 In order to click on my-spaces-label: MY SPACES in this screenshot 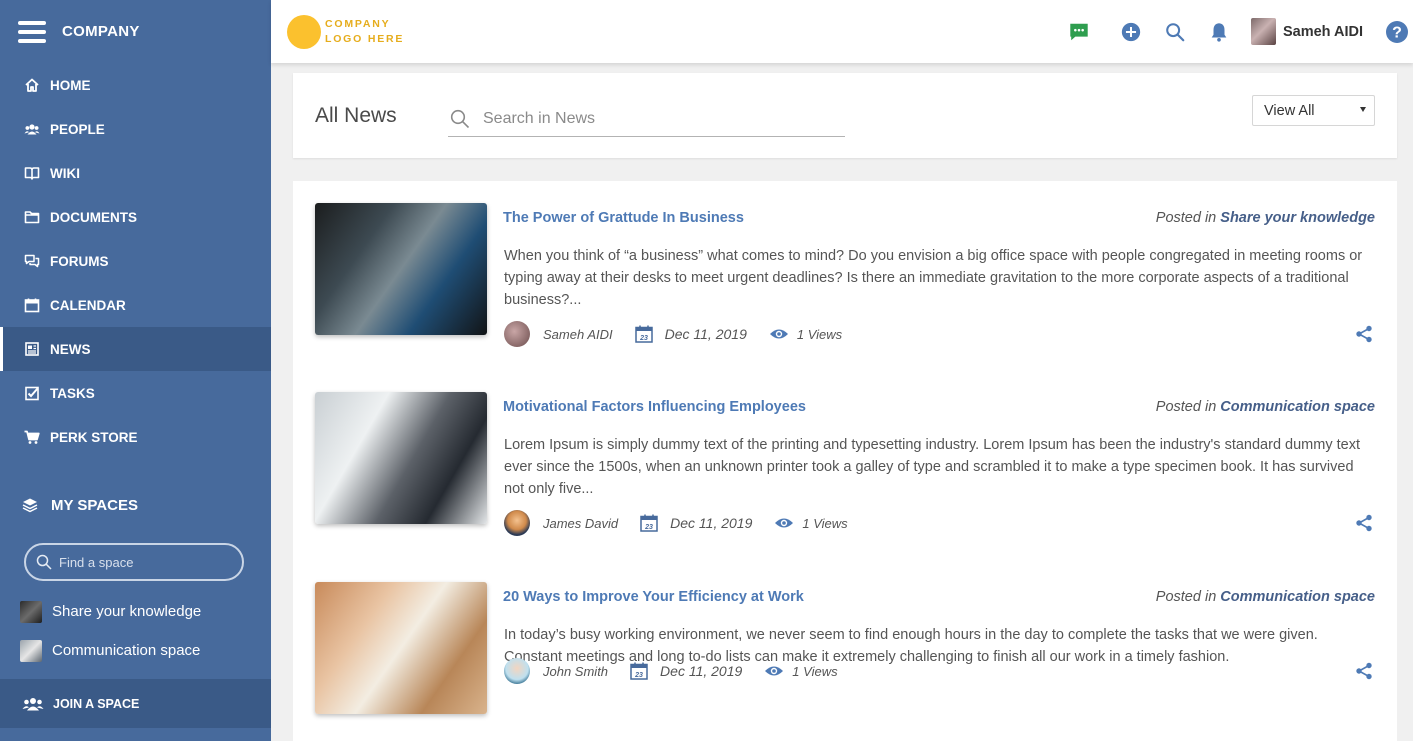, I will do `click(94, 505)`.